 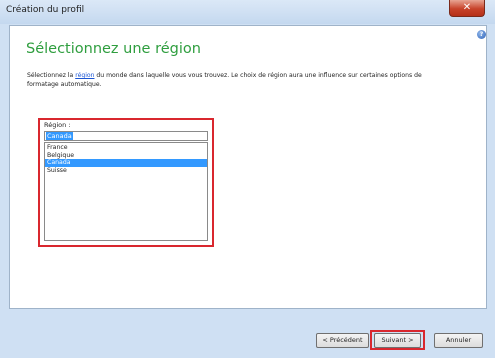 I want to click on region-link: région, so click(x=84, y=75).